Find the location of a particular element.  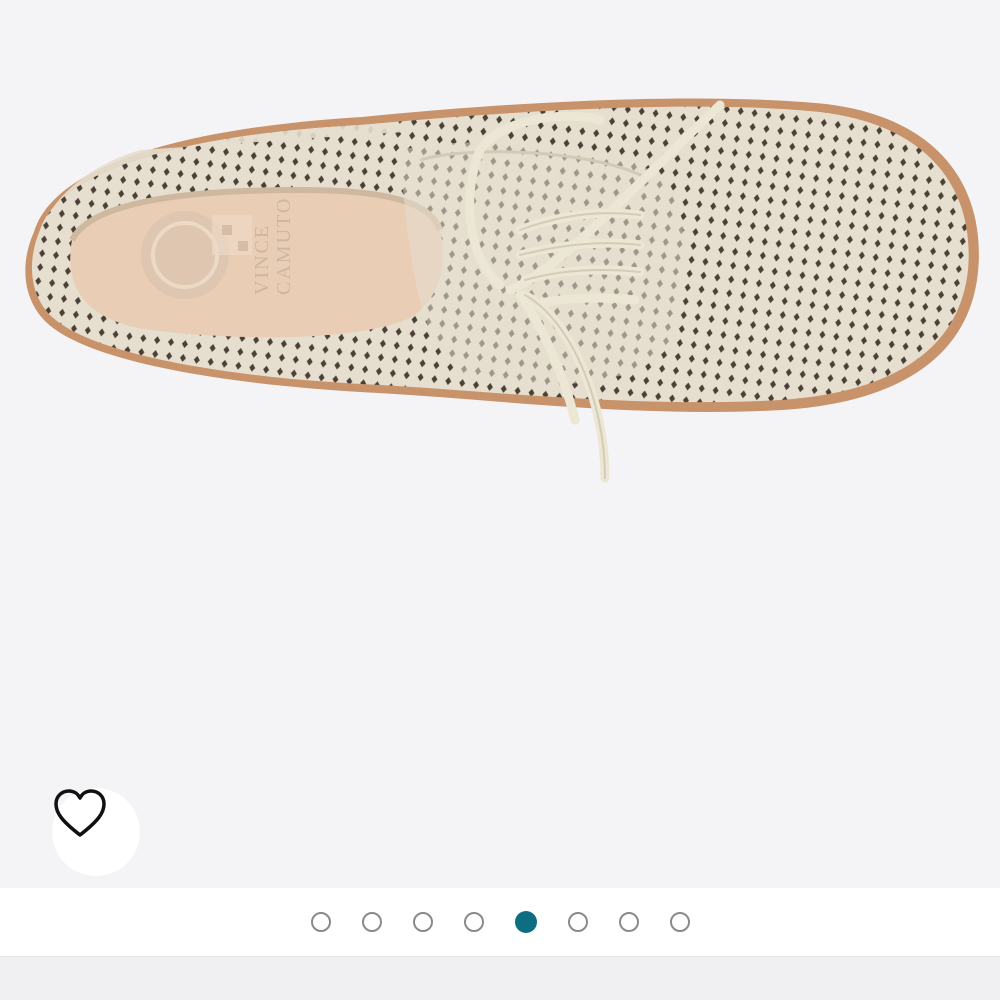

carousel-pagination is located at coordinates (500, 922).